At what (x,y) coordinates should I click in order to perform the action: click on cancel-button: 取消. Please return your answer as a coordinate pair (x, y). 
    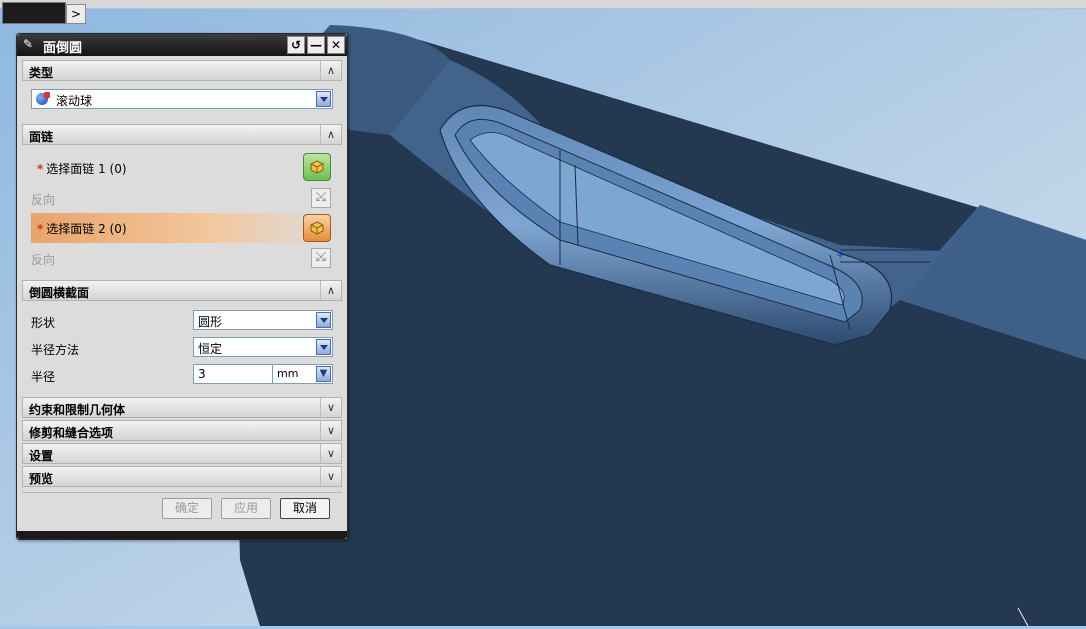
    Looking at the image, I should click on (305, 508).